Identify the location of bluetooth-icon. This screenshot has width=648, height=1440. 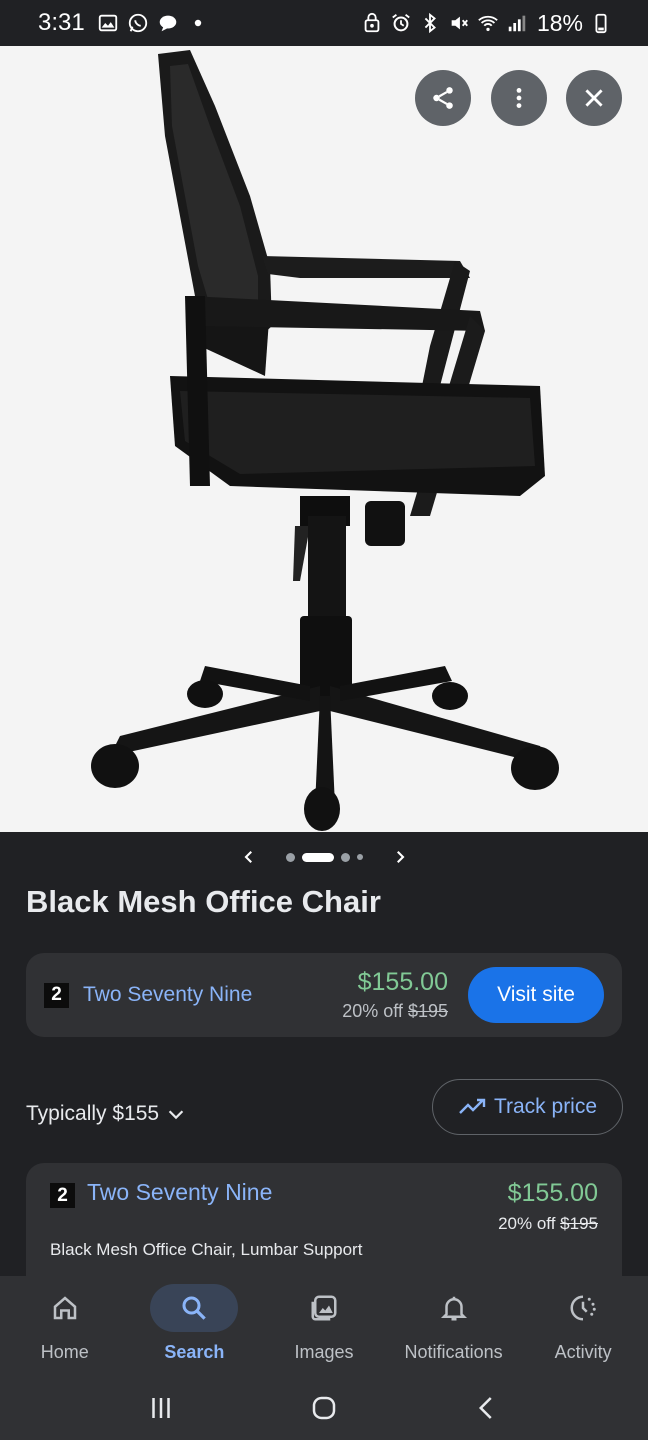
(430, 23).